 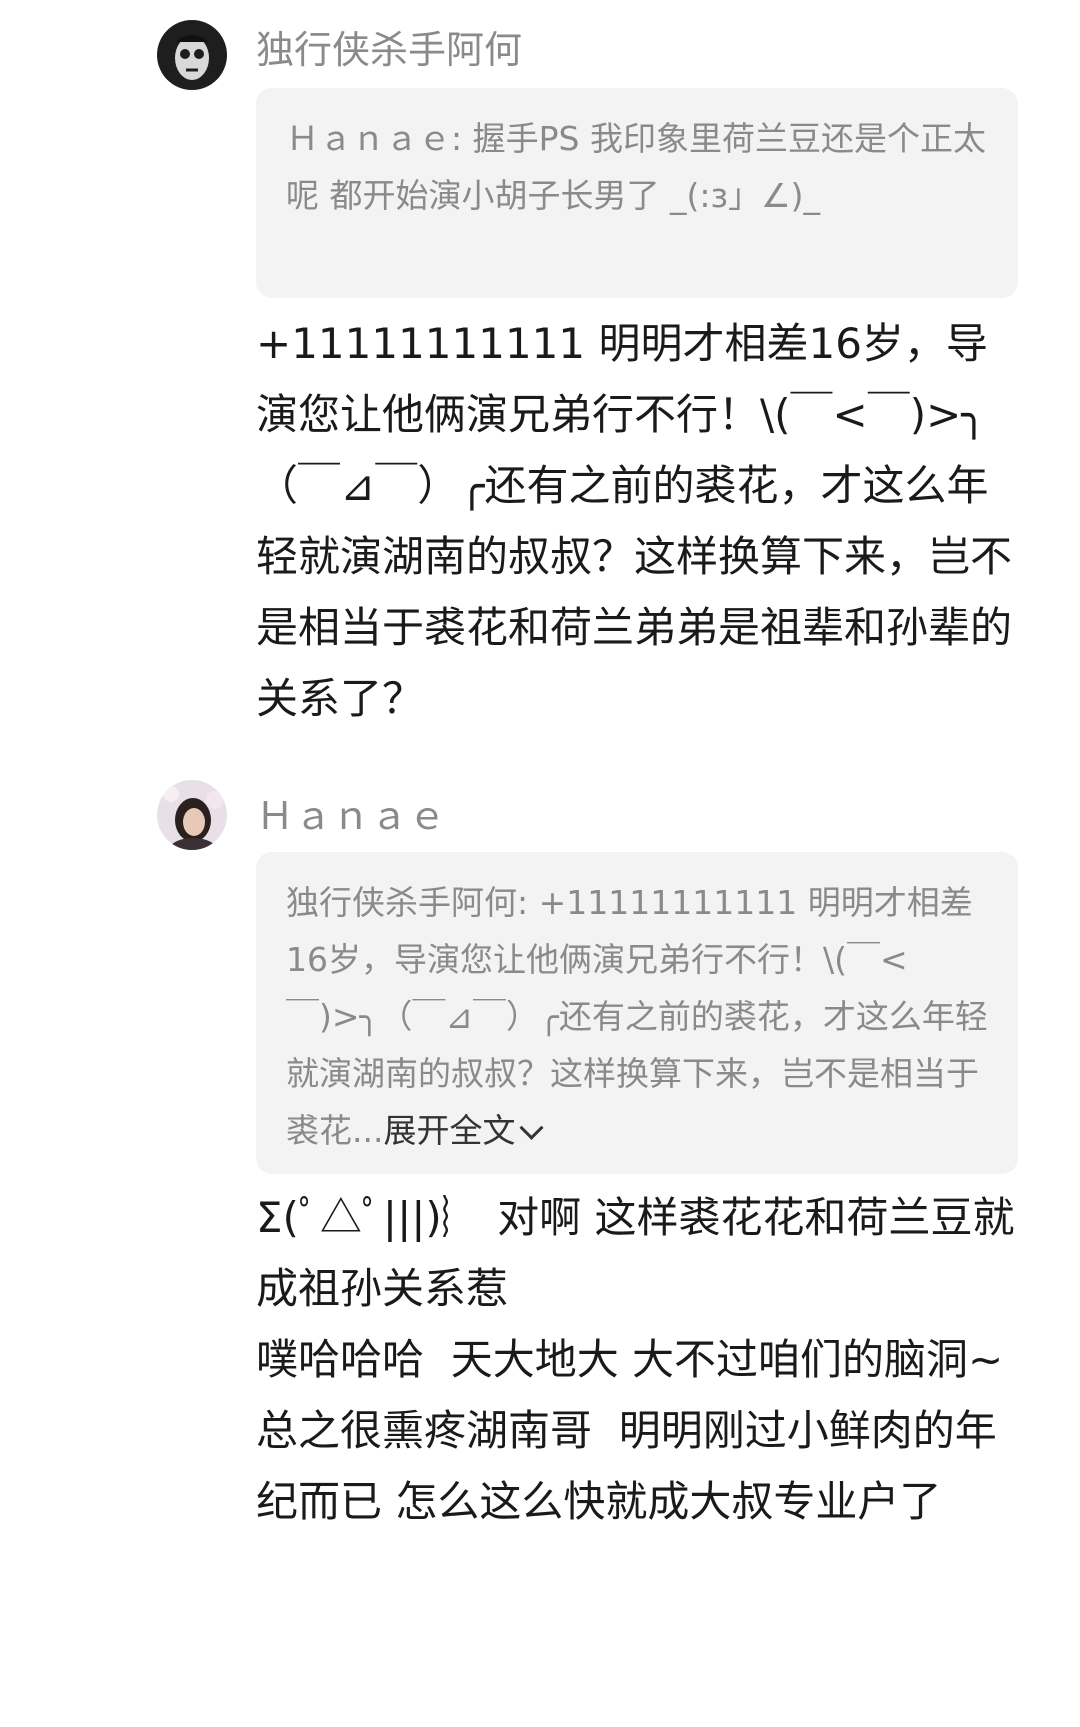 What do you see at coordinates (401, 902) in the screenshot?
I see `quoted-author: 独行侠杀手阿何` at bounding box center [401, 902].